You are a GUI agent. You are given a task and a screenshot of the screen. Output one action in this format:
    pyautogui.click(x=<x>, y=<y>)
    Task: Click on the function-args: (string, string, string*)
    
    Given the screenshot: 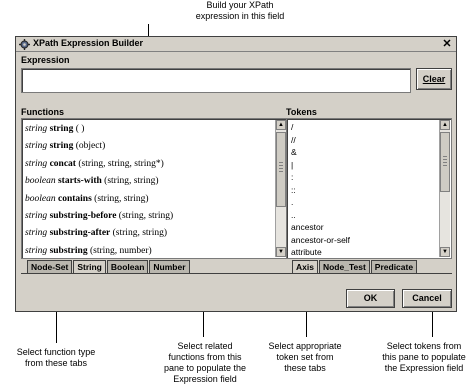 What is the action you would take?
    pyautogui.click(x=121, y=163)
    